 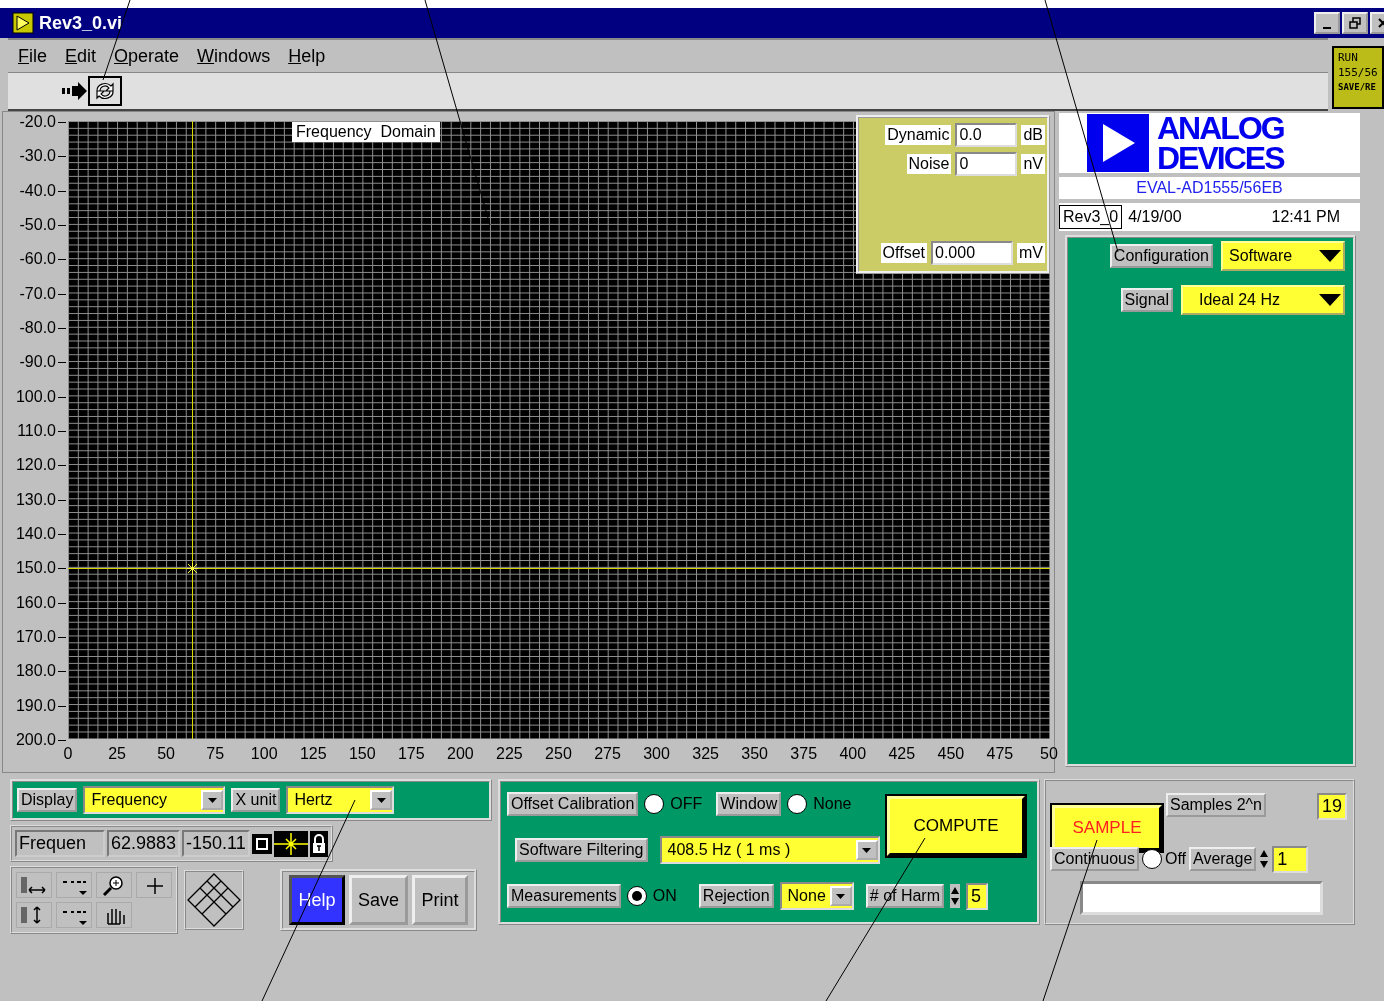 What do you see at coordinates (35, 705) in the screenshot?
I see `axis-tick-label: 190.0` at bounding box center [35, 705].